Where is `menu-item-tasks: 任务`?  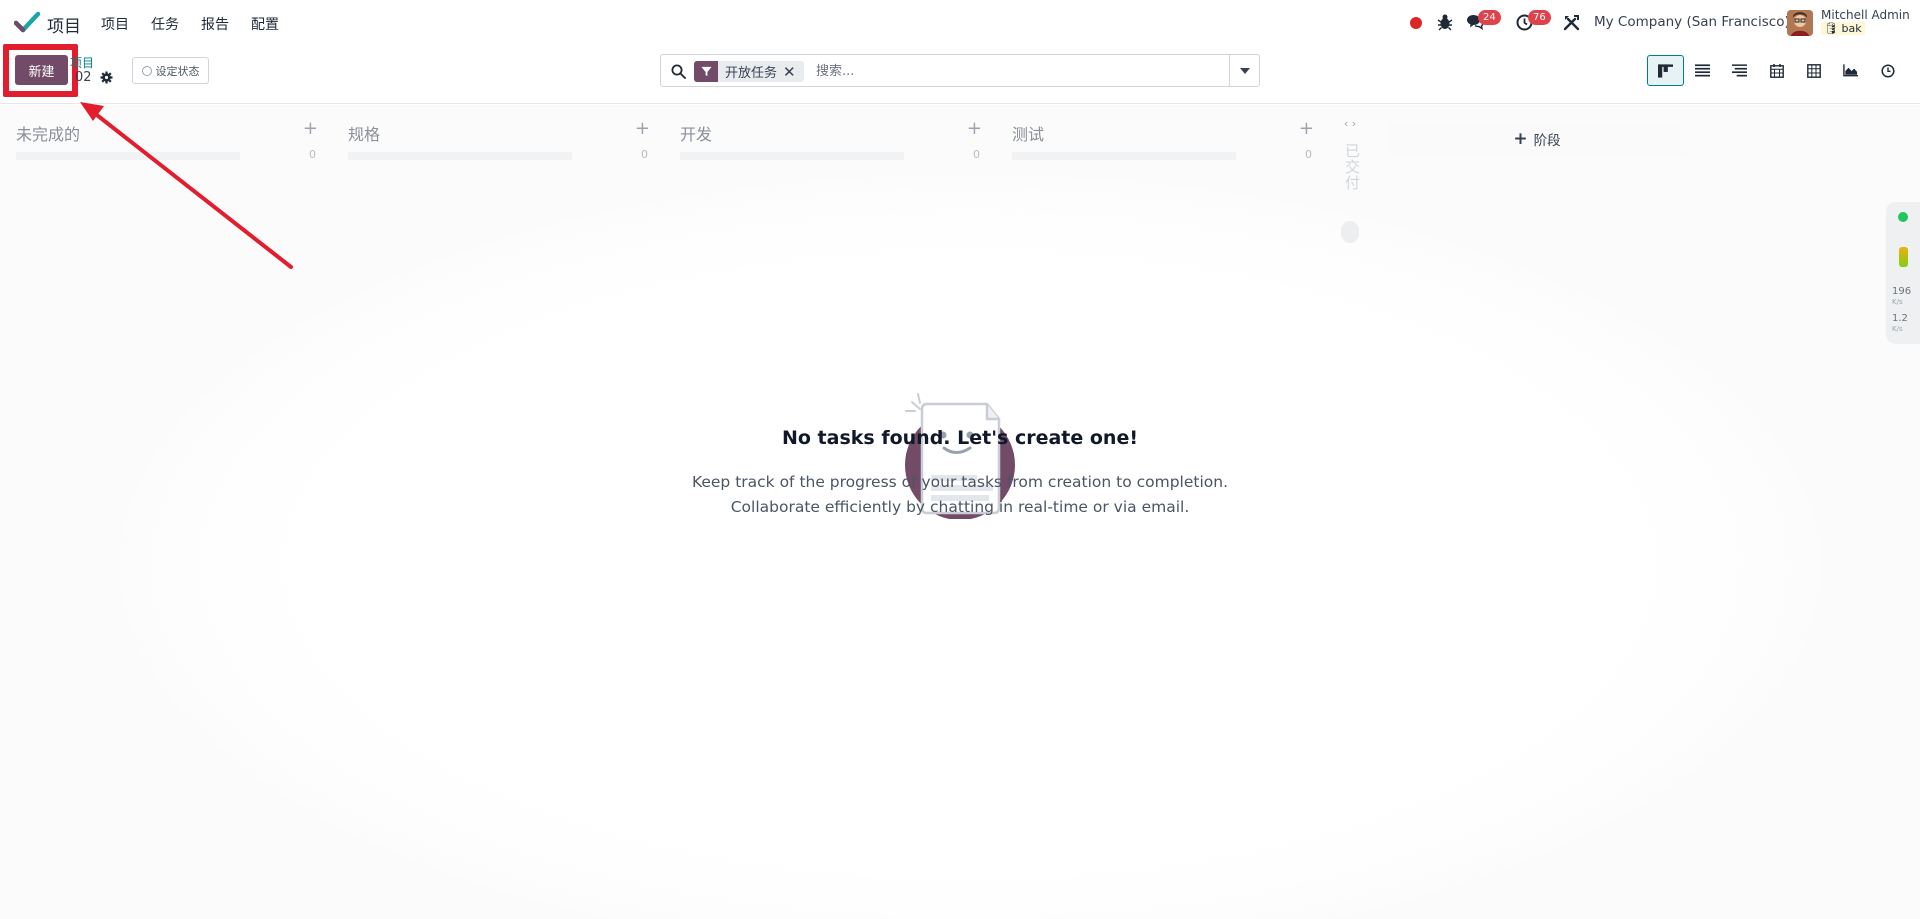 menu-item-tasks: 任务 is located at coordinates (165, 24).